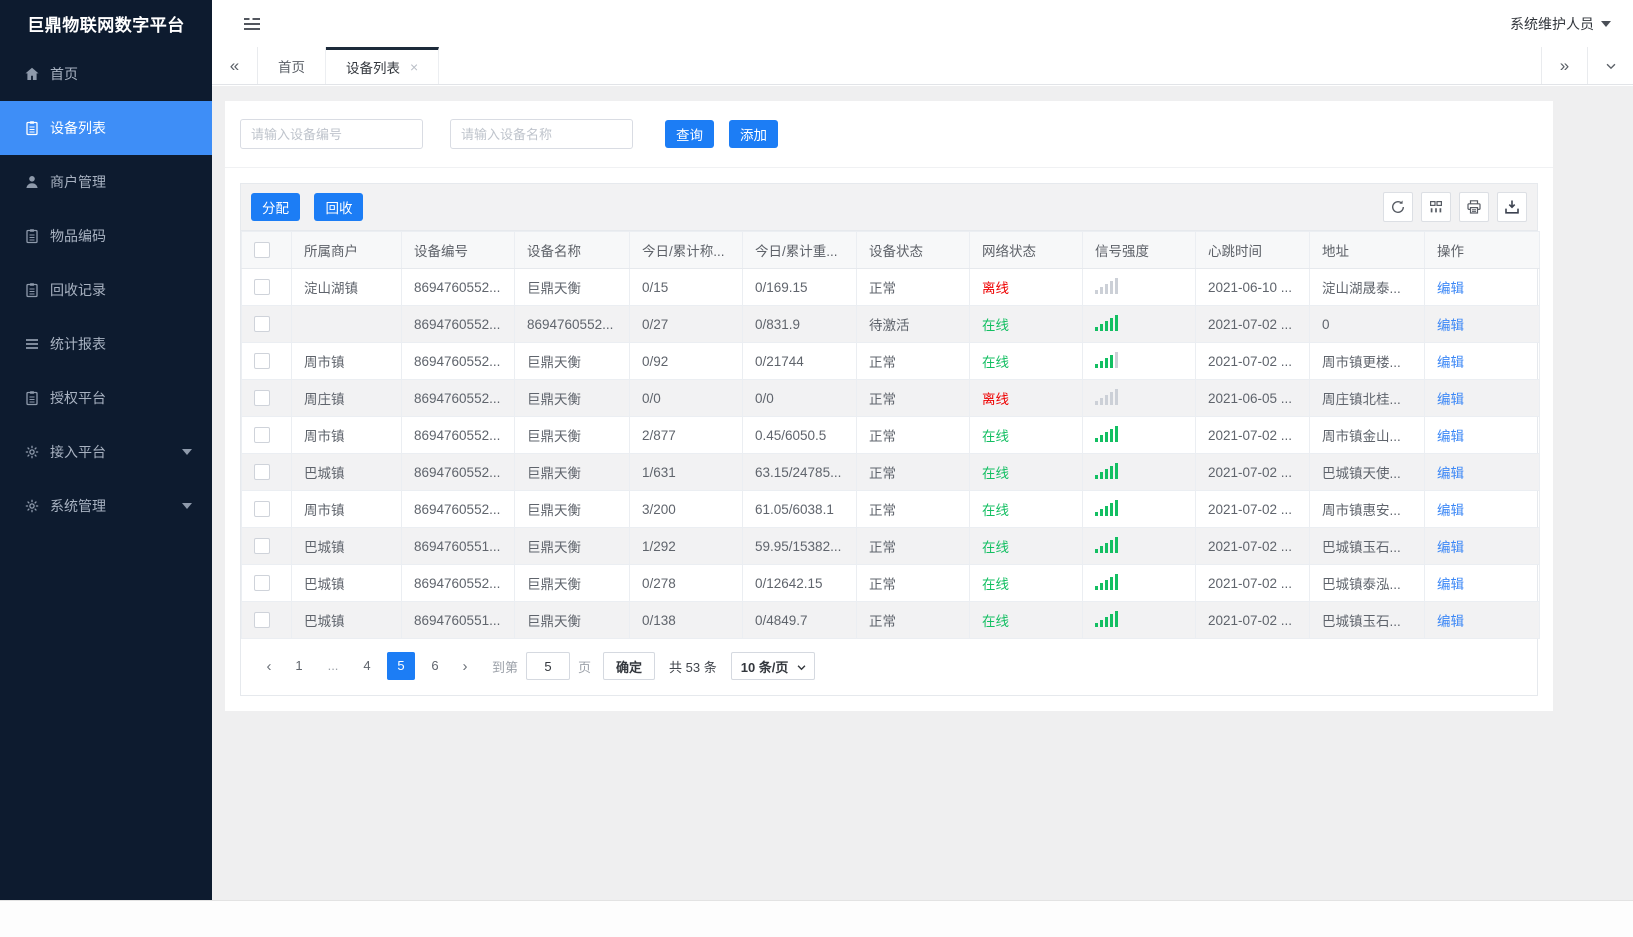  What do you see at coordinates (1436, 207) in the screenshot?
I see `columns-button` at bounding box center [1436, 207].